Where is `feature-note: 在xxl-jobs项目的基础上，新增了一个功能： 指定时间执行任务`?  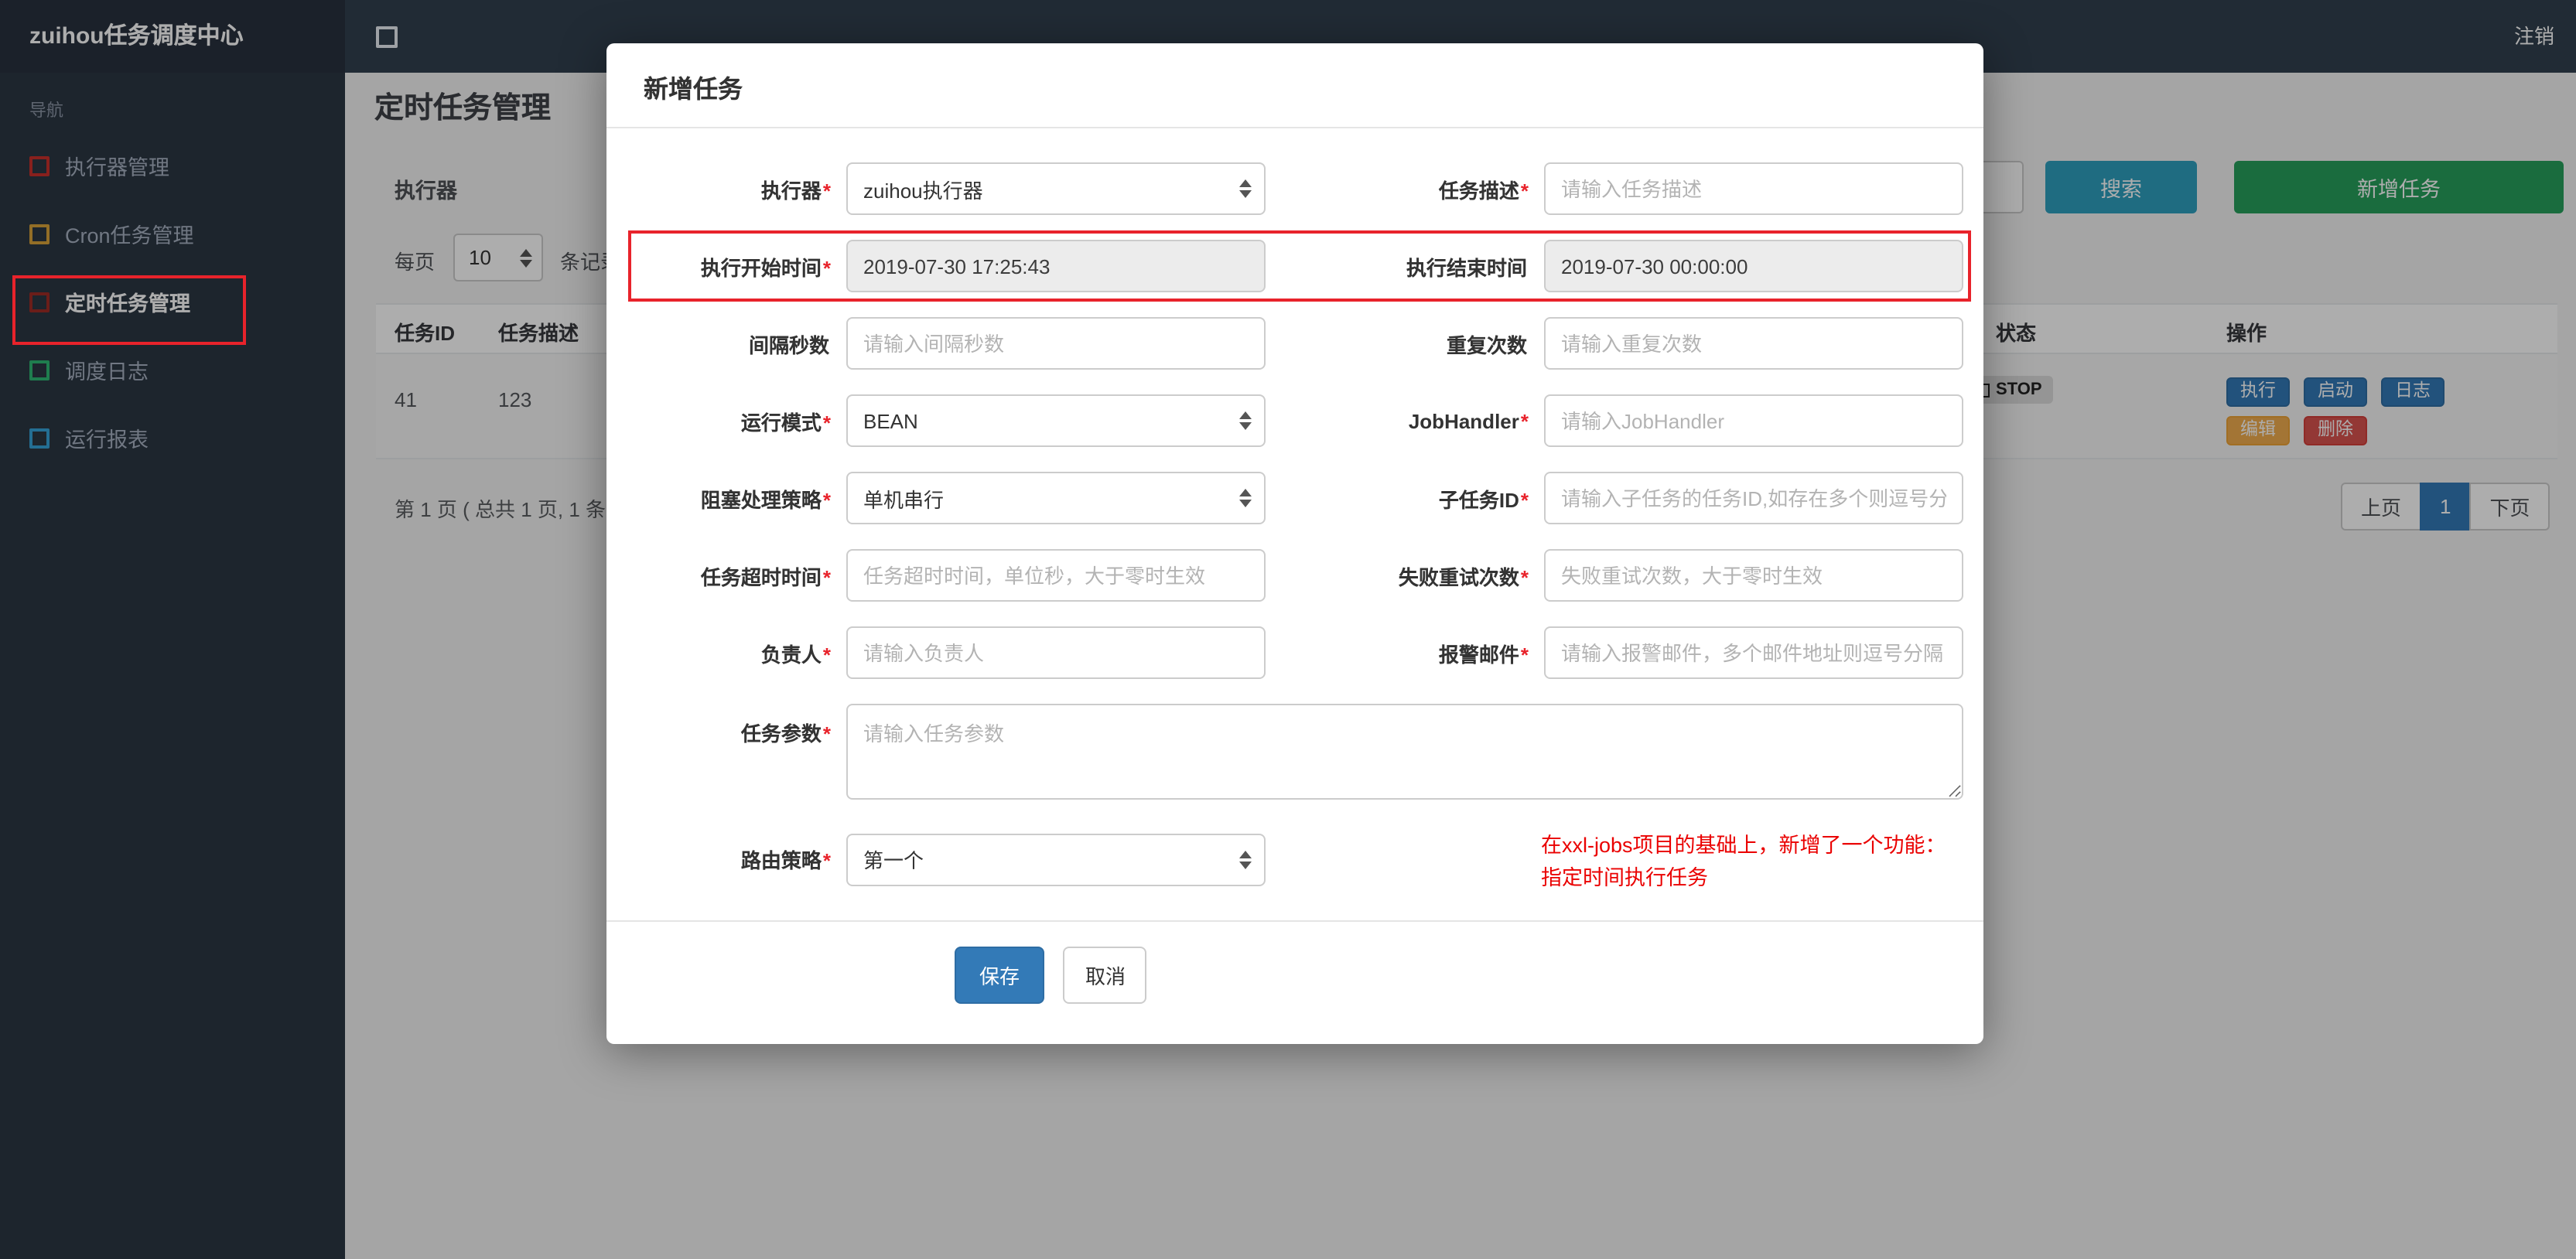 feature-note: 在xxl-jobs项目的基础上，新增了一个功能： 指定时间执行任务 is located at coordinates (1760, 860).